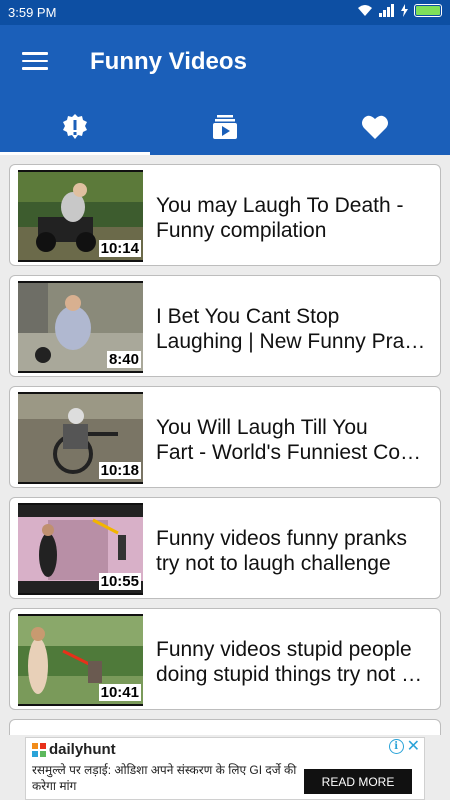  I want to click on video-card-partial, so click(225, 727).